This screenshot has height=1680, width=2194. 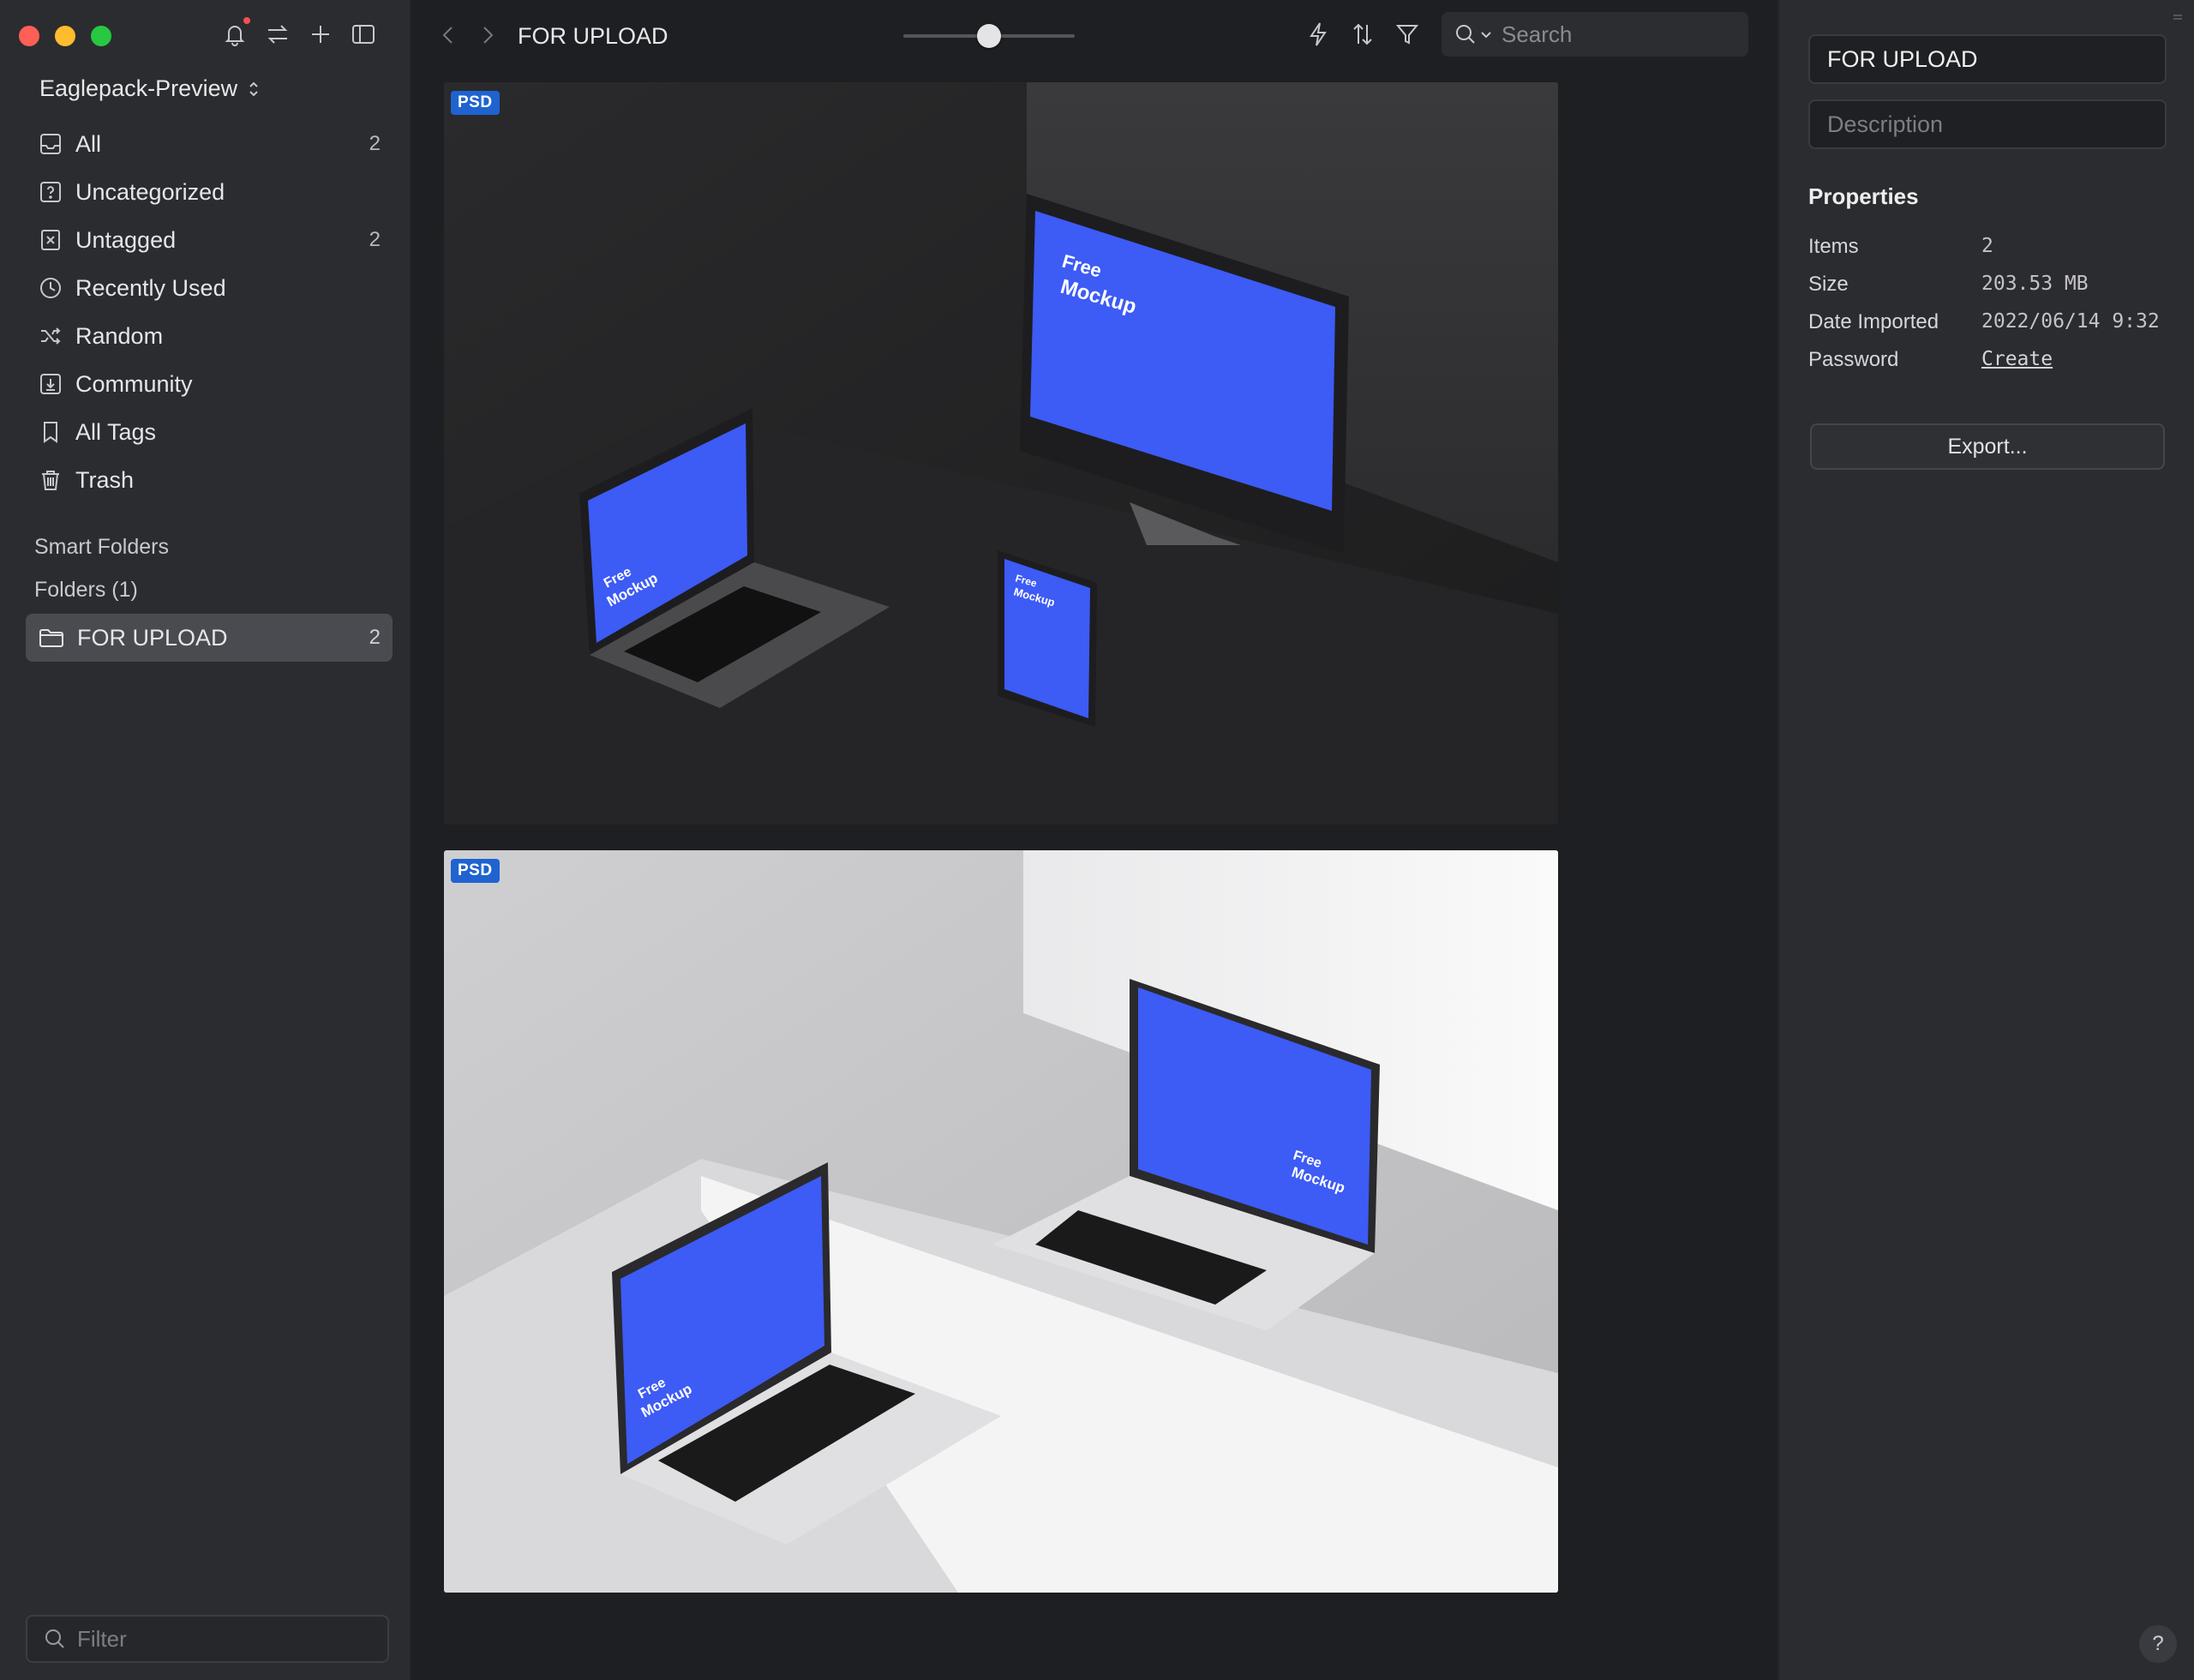 I want to click on clock-icon, so click(x=50, y=288).